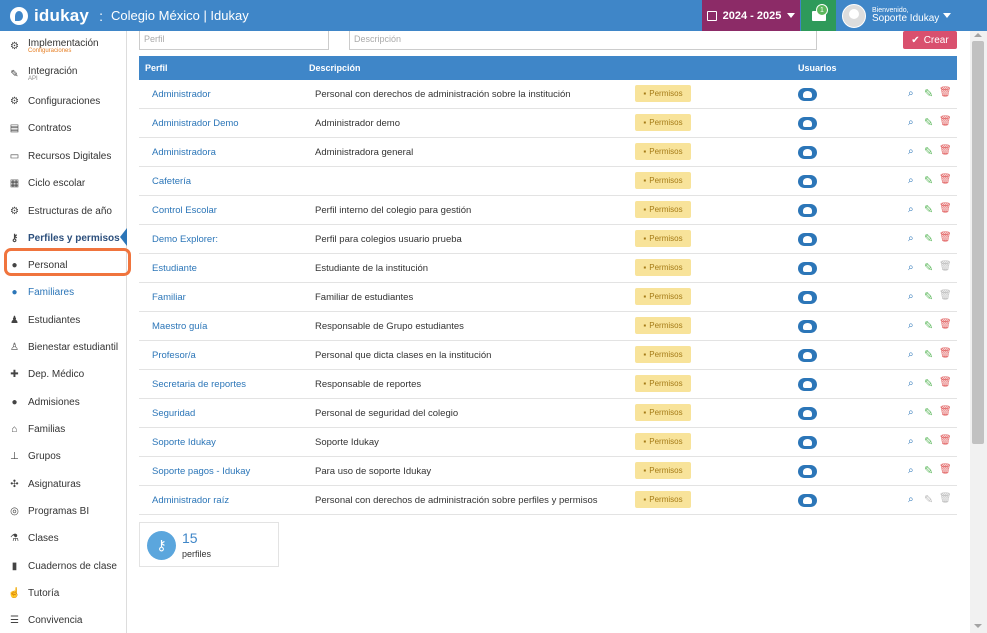 The width and height of the screenshot is (987, 633). What do you see at coordinates (63, 46) in the screenshot?
I see `sidebar-item-implementacion: ⚙ Implementación Configuraciones` at bounding box center [63, 46].